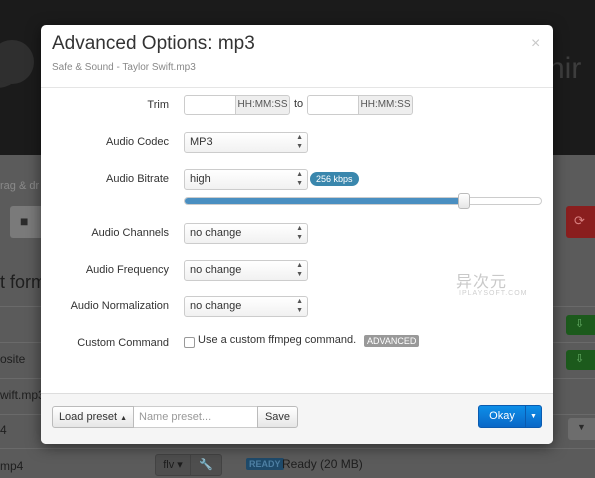 Image resolution: width=595 pixels, height=478 pixels. What do you see at coordinates (216, 233) in the screenshot?
I see `audio-channels-value: no change` at bounding box center [216, 233].